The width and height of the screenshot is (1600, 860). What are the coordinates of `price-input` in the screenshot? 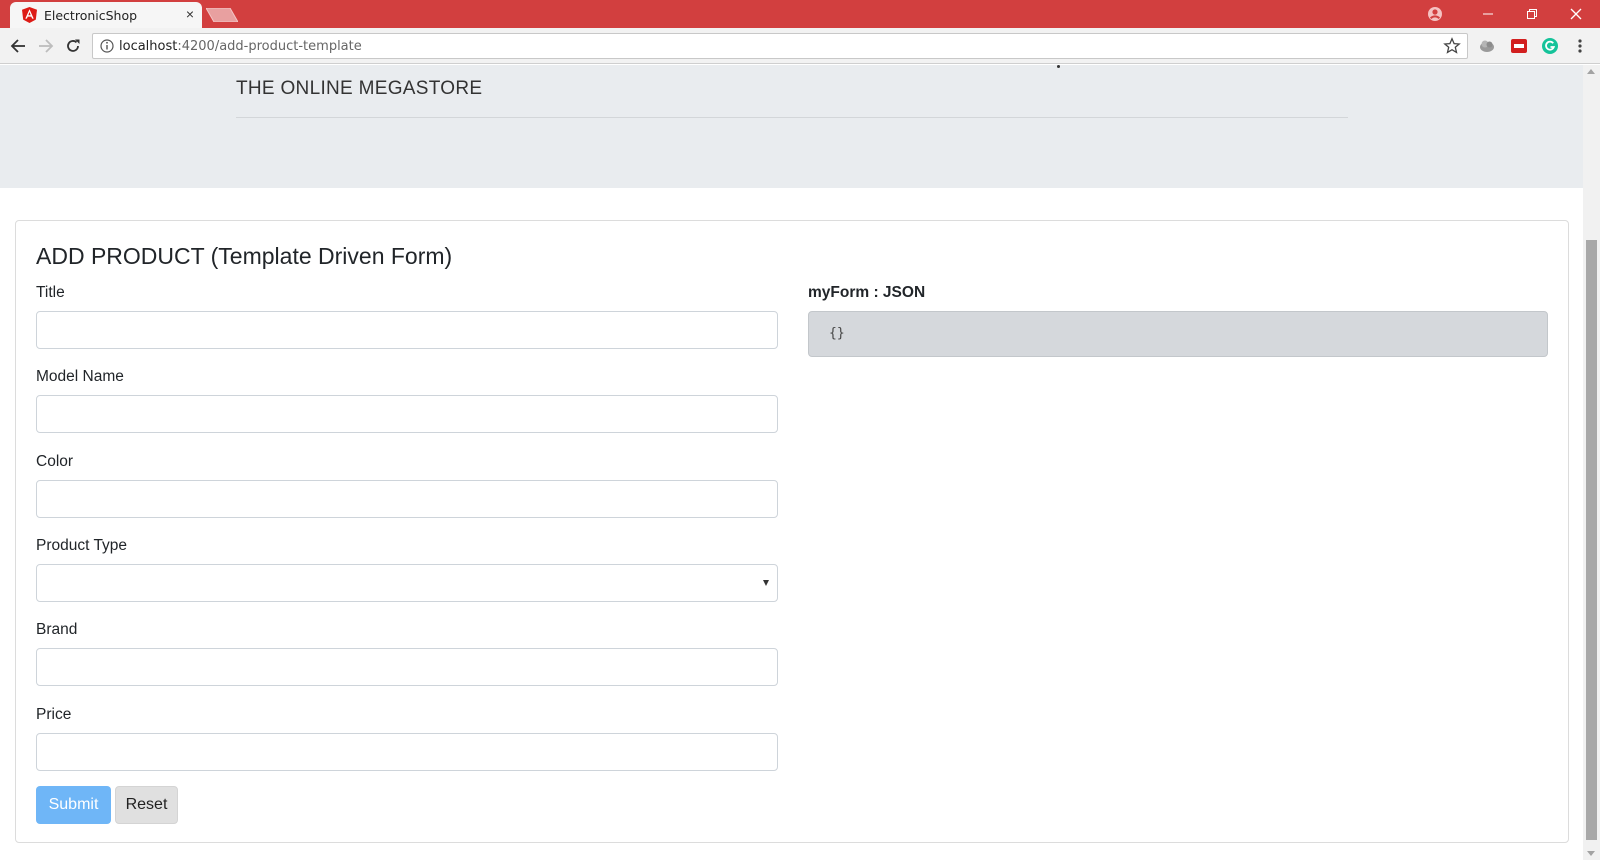 It's located at (407, 752).